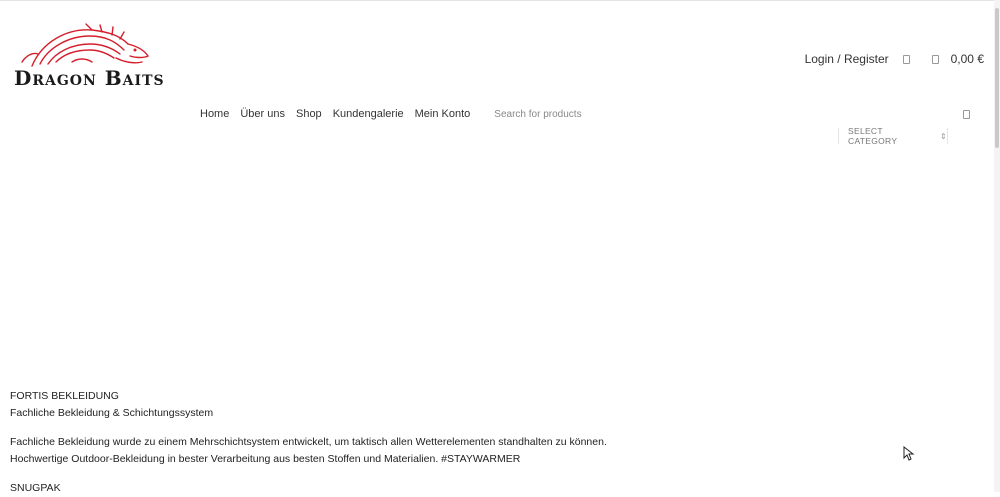  What do you see at coordinates (89, 78) in the screenshot?
I see `logo-text: Dragon Baits` at bounding box center [89, 78].